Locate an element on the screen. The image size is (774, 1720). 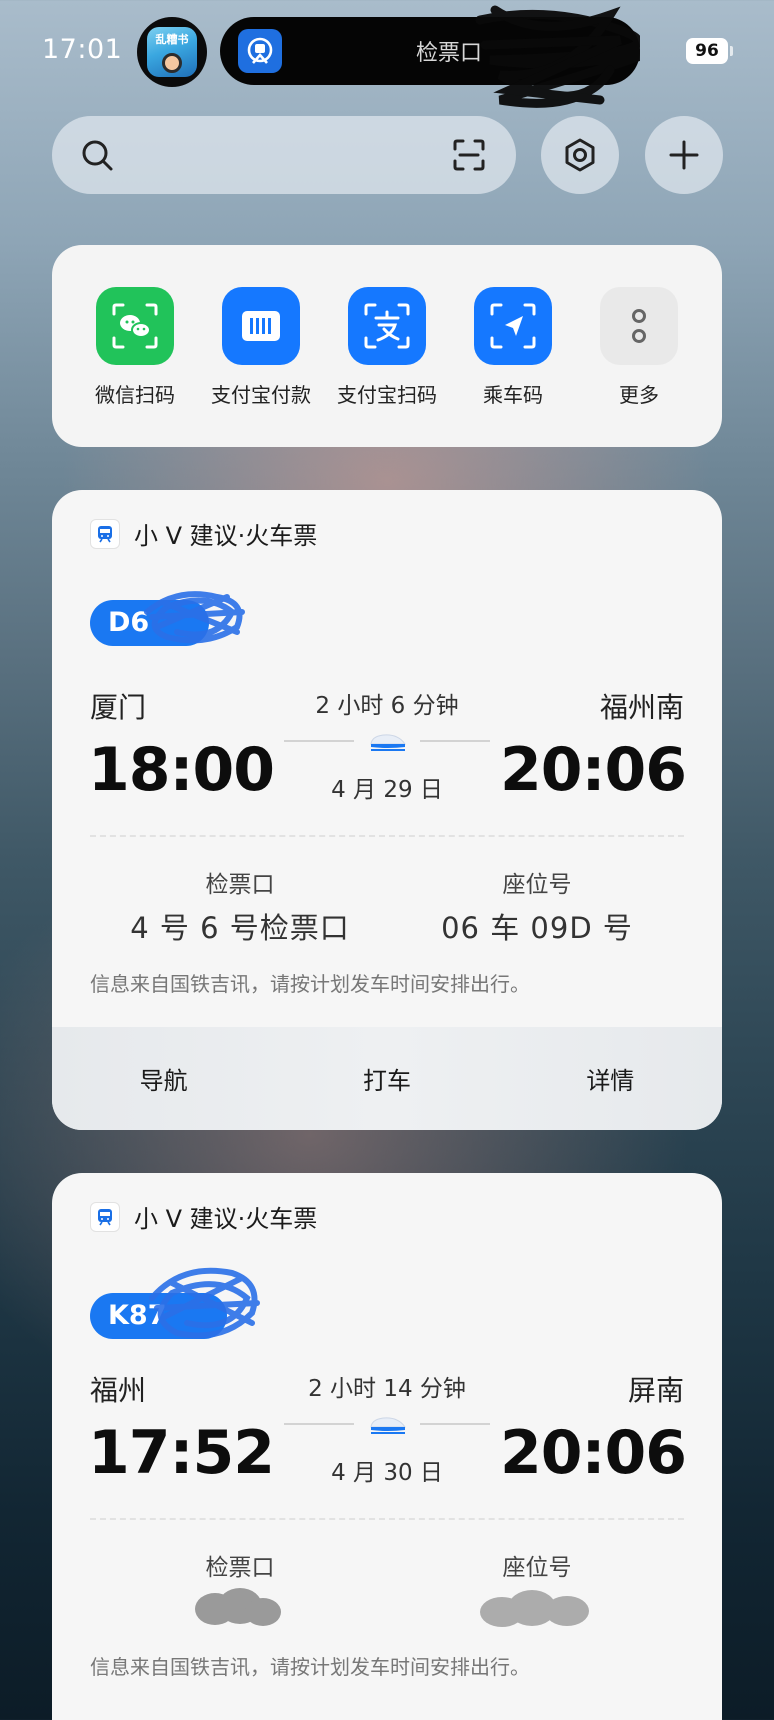
wechat-scan-icon is located at coordinates (135, 326).